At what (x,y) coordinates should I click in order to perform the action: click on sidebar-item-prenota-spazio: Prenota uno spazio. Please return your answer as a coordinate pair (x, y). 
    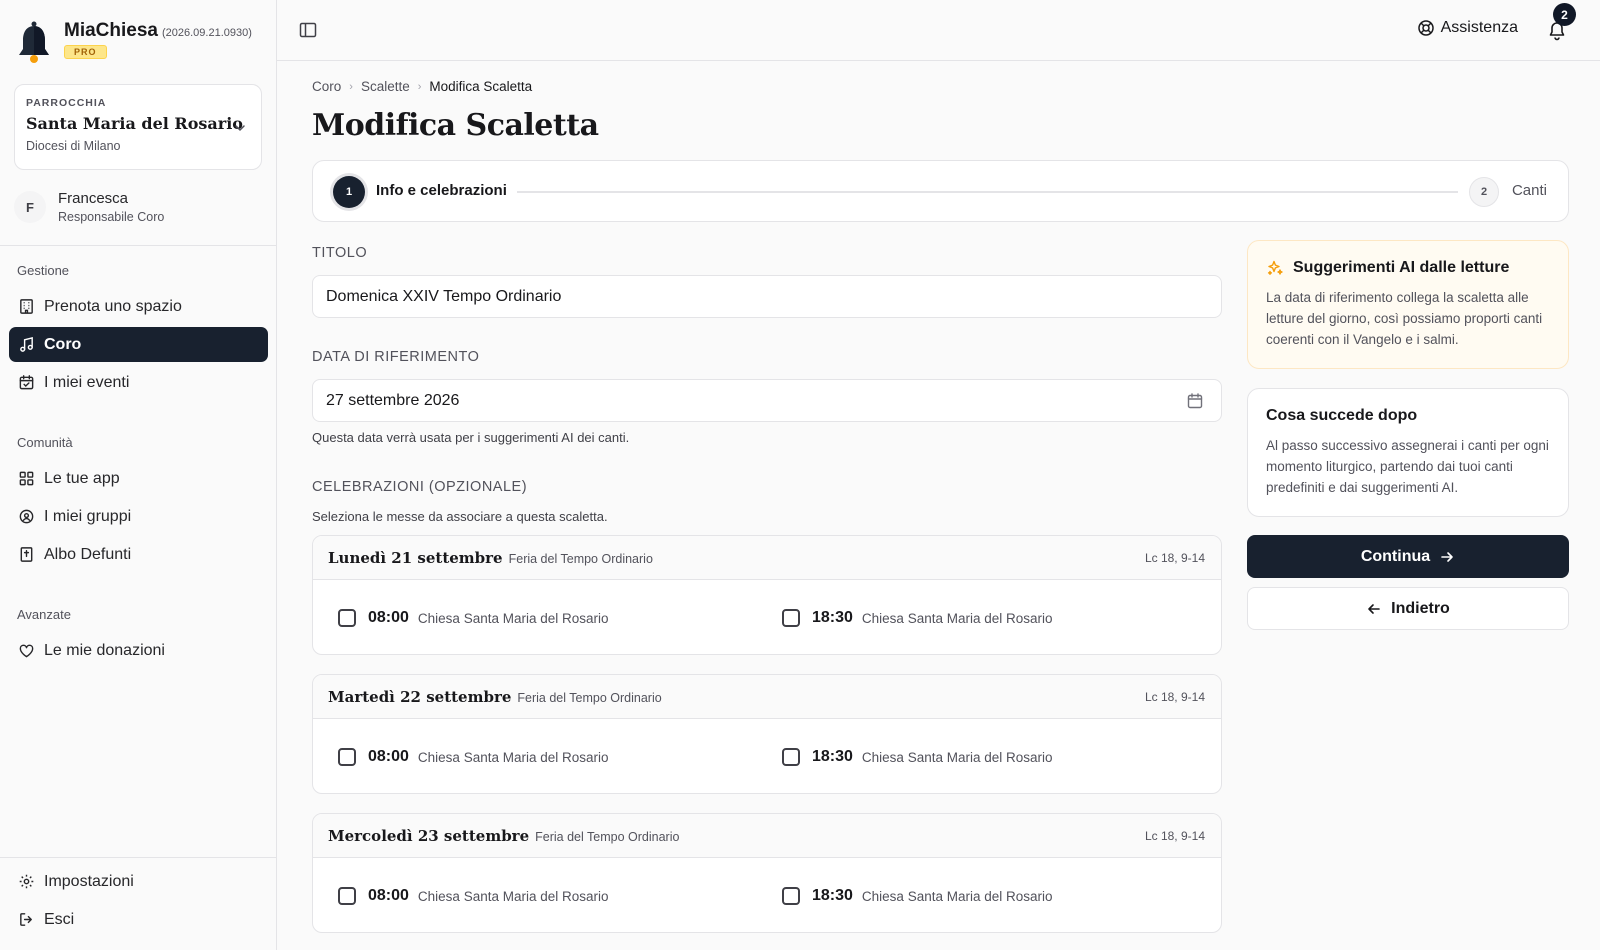
    Looking at the image, I should click on (138, 306).